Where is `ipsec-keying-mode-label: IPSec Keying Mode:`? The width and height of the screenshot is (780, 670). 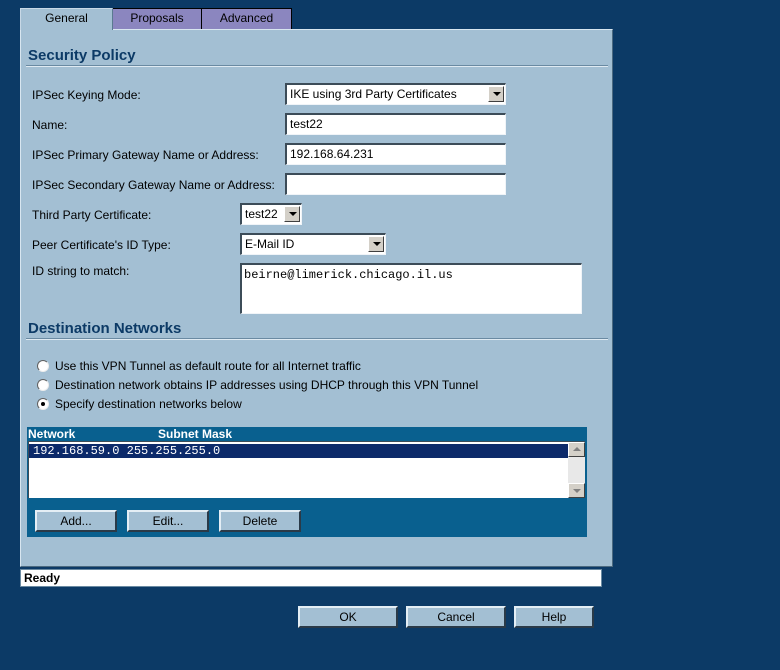
ipsec-keying-mode-label: IPSec Keying Mode: is located at coordinates (86, 95).